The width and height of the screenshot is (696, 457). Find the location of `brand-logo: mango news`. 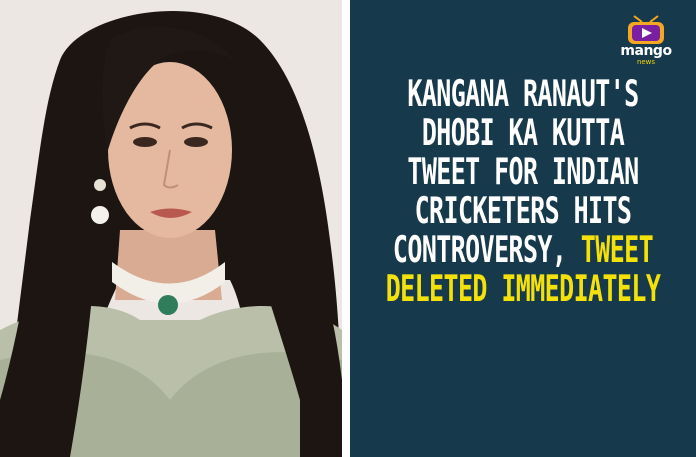

brand-logo: mango news is located at coordinates (646, 38).